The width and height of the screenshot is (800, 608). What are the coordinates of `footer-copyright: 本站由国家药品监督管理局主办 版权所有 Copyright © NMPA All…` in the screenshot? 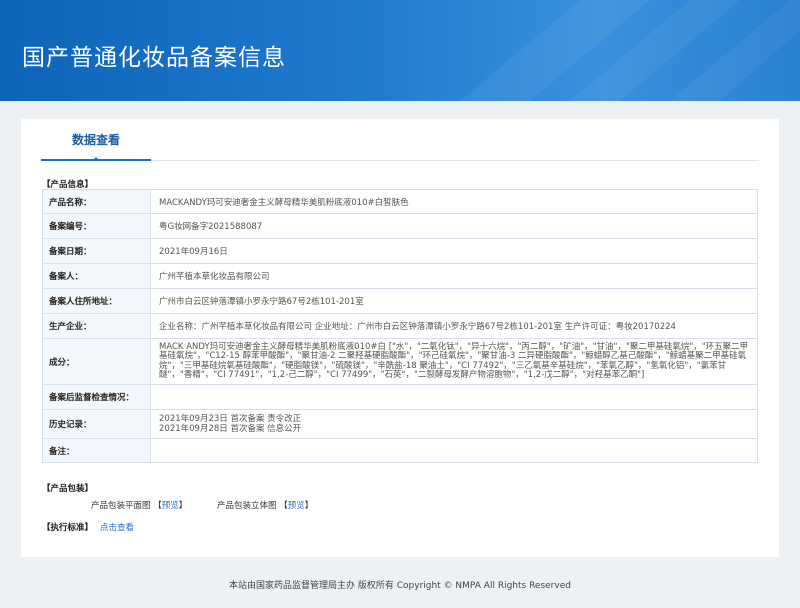 It's located at (400, 586).